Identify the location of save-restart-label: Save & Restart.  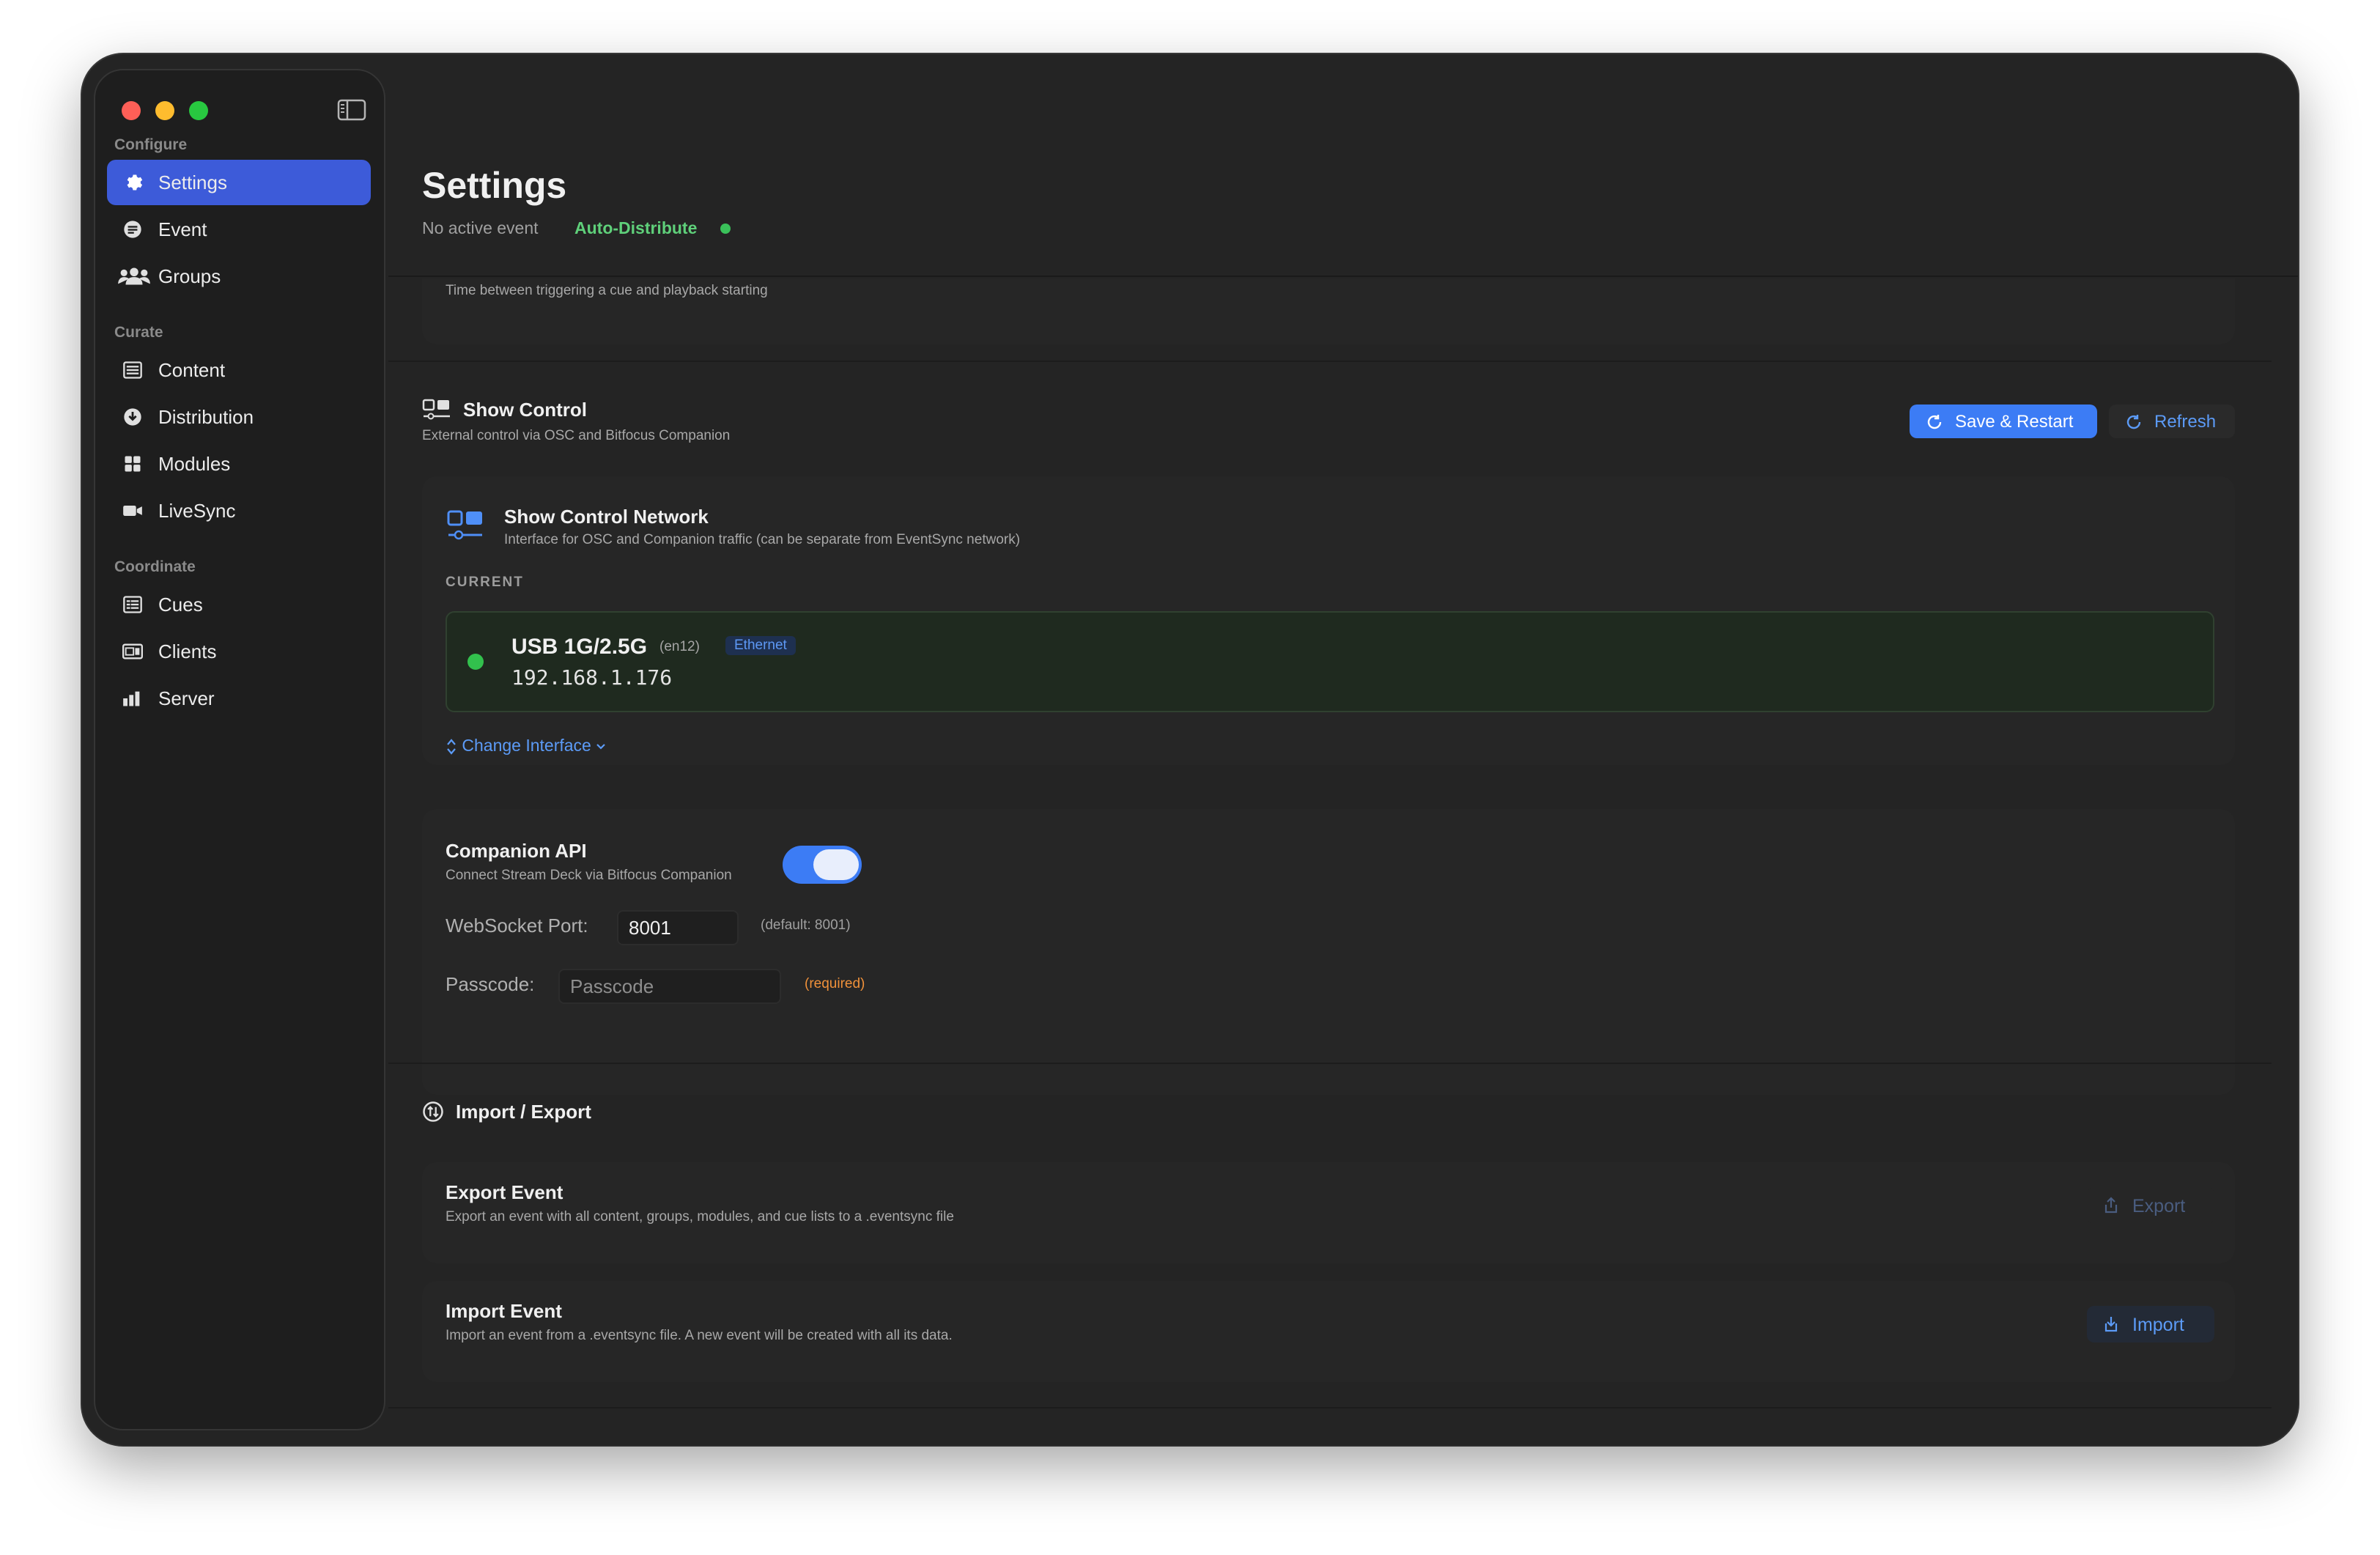
(2014, 422).